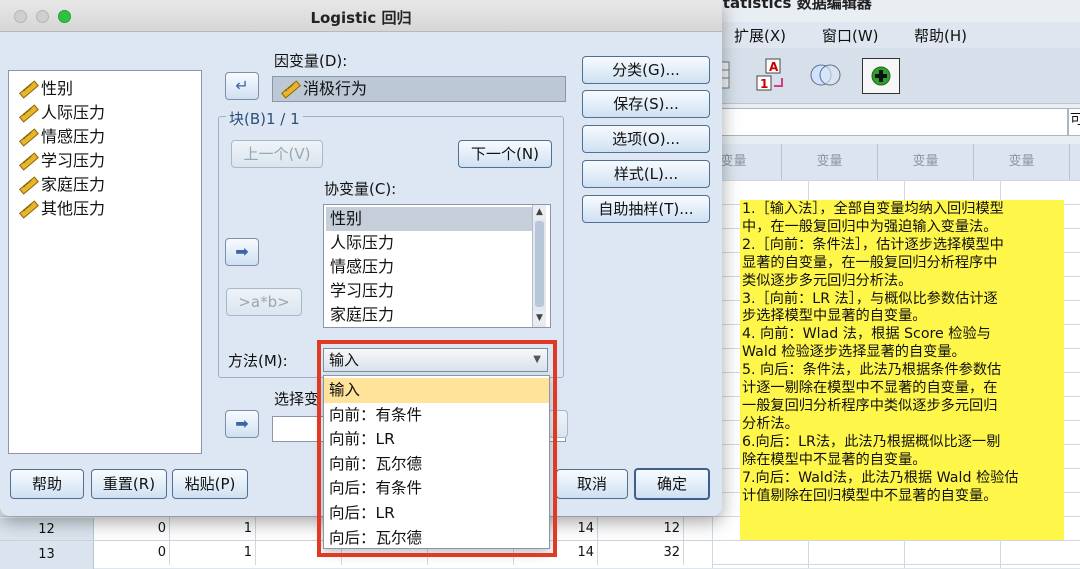 This screenshot has width=1080, height=569. Describe the element at coordinates (437, 266) in the screenshot. I see `covariates-list: 性别 人际压力 情感压力 学习压力 家庭压力 ▲ ▼` at that location.